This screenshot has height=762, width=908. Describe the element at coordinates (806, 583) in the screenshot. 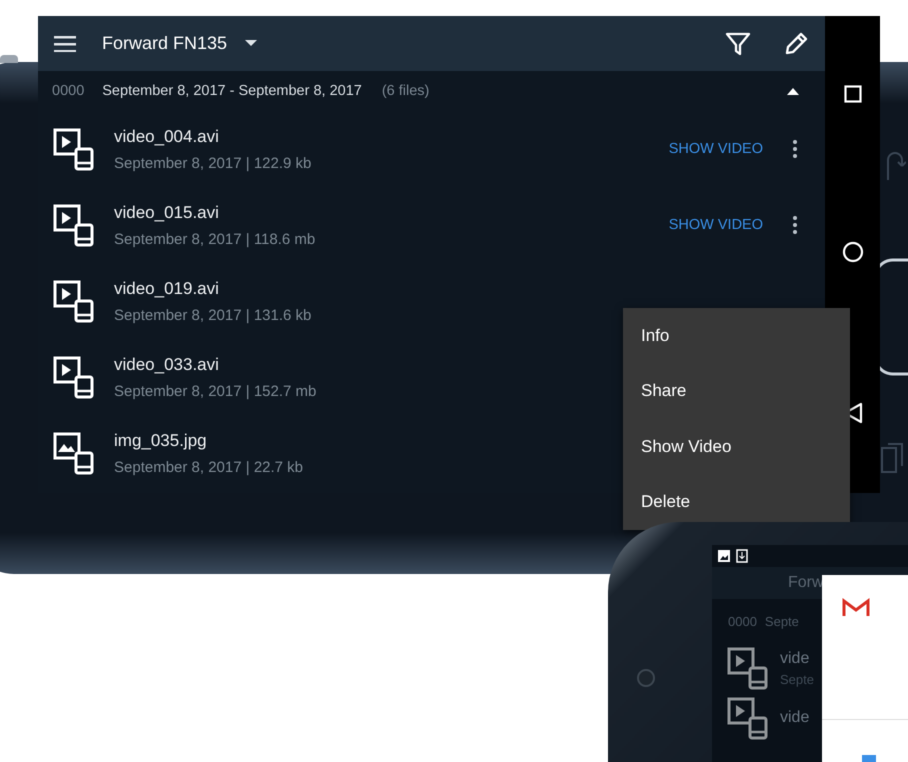

I see `device-title: Forw` at that location.